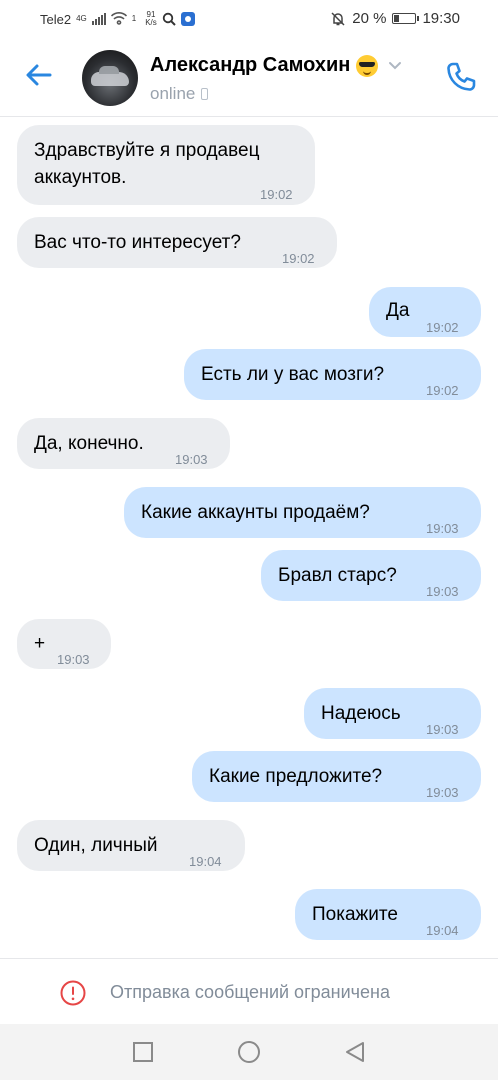  Describe the element at coordinates (187, 19) in the screenshot. I see `app-notification-icon` at that location.